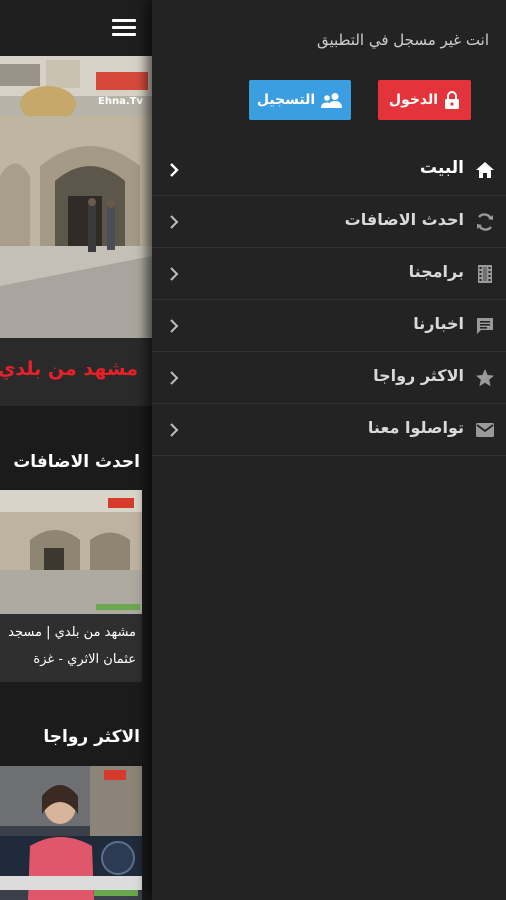 The image size is (506, 900). I want to click on video-card: مشهد من بلدي | مسجد عثمان الاثري - غزة, so click(71, 586).